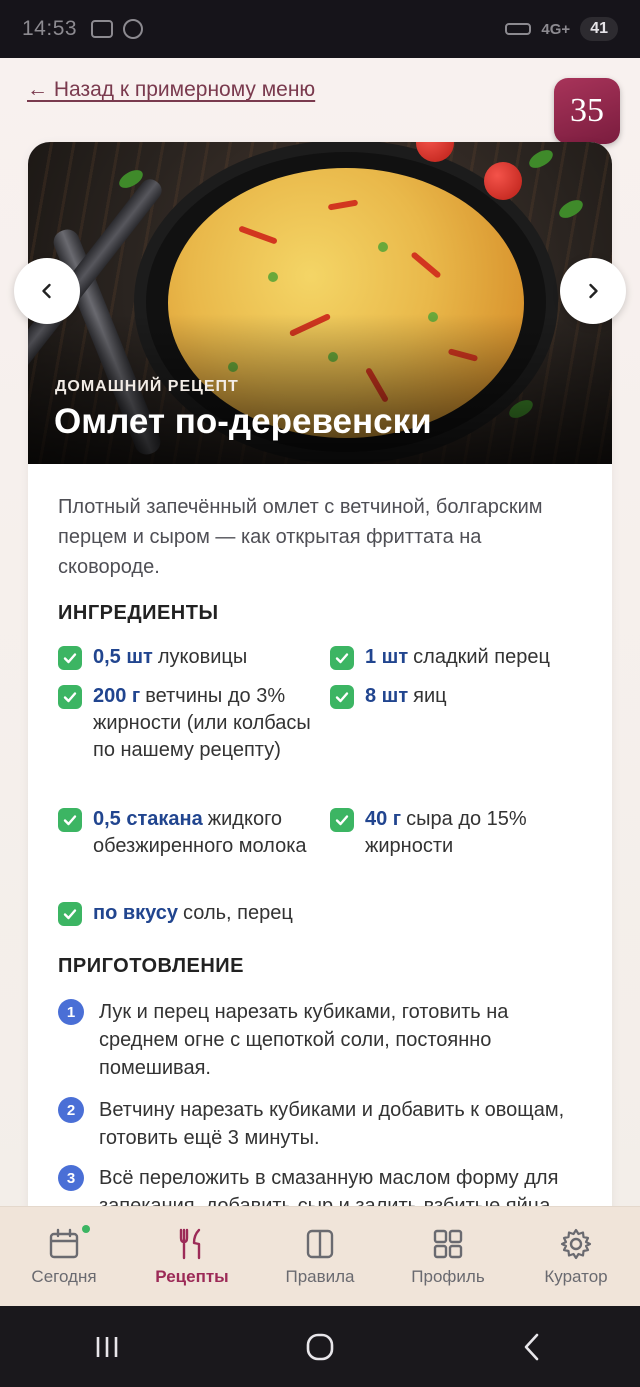  Describe the element at coordinates (117, 29) in the screenshot. I see `status-notification-icons` at that location.